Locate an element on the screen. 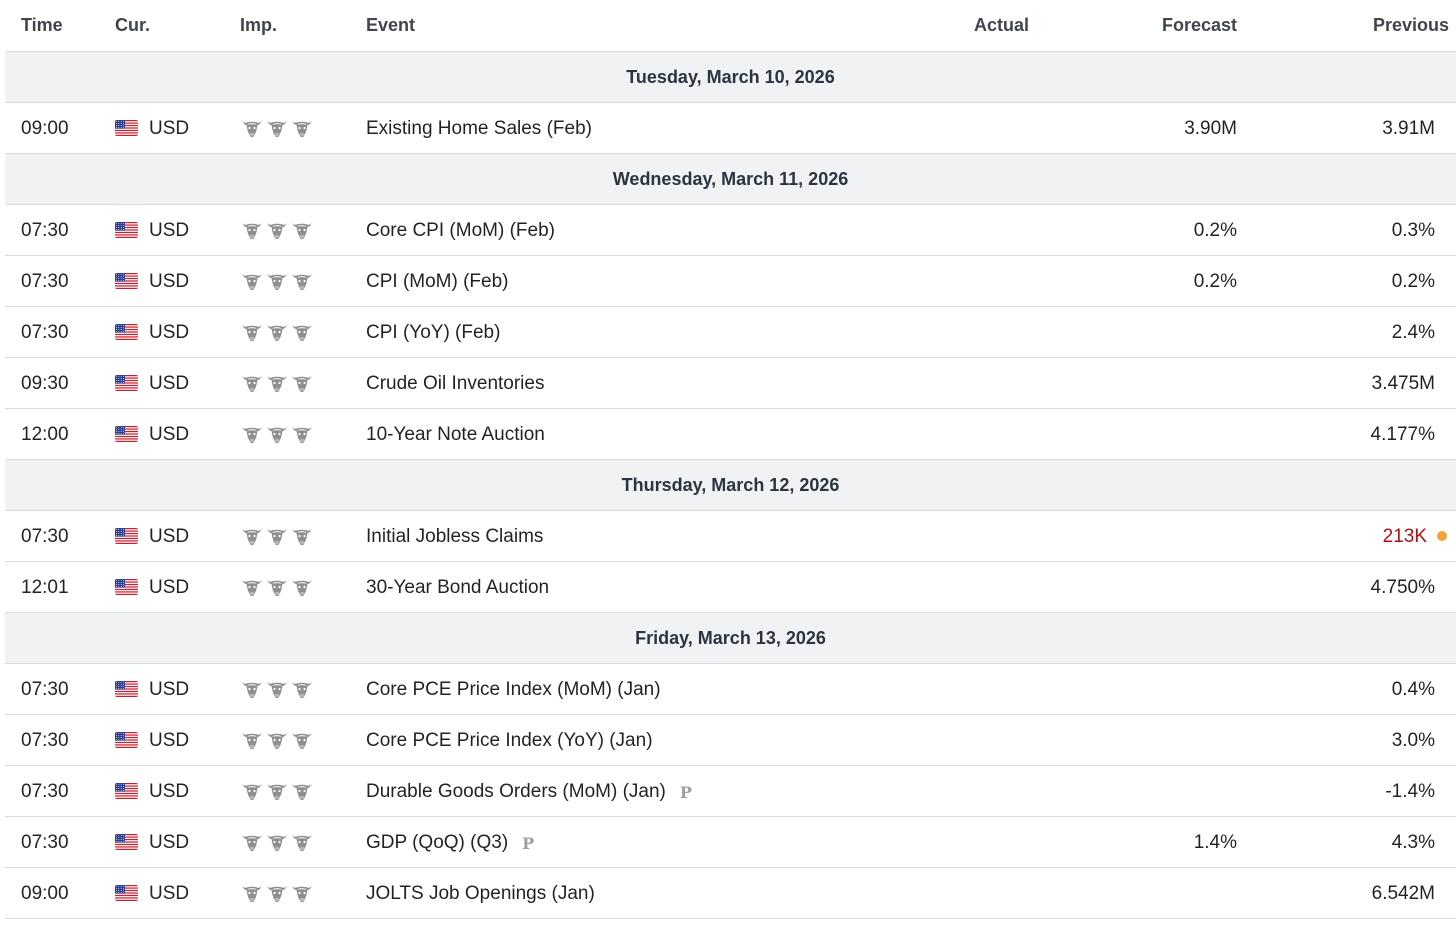 The width and height of the screenshot is (1456, 945). event-previous: 2.4% is located at coordinates (1413, 332).